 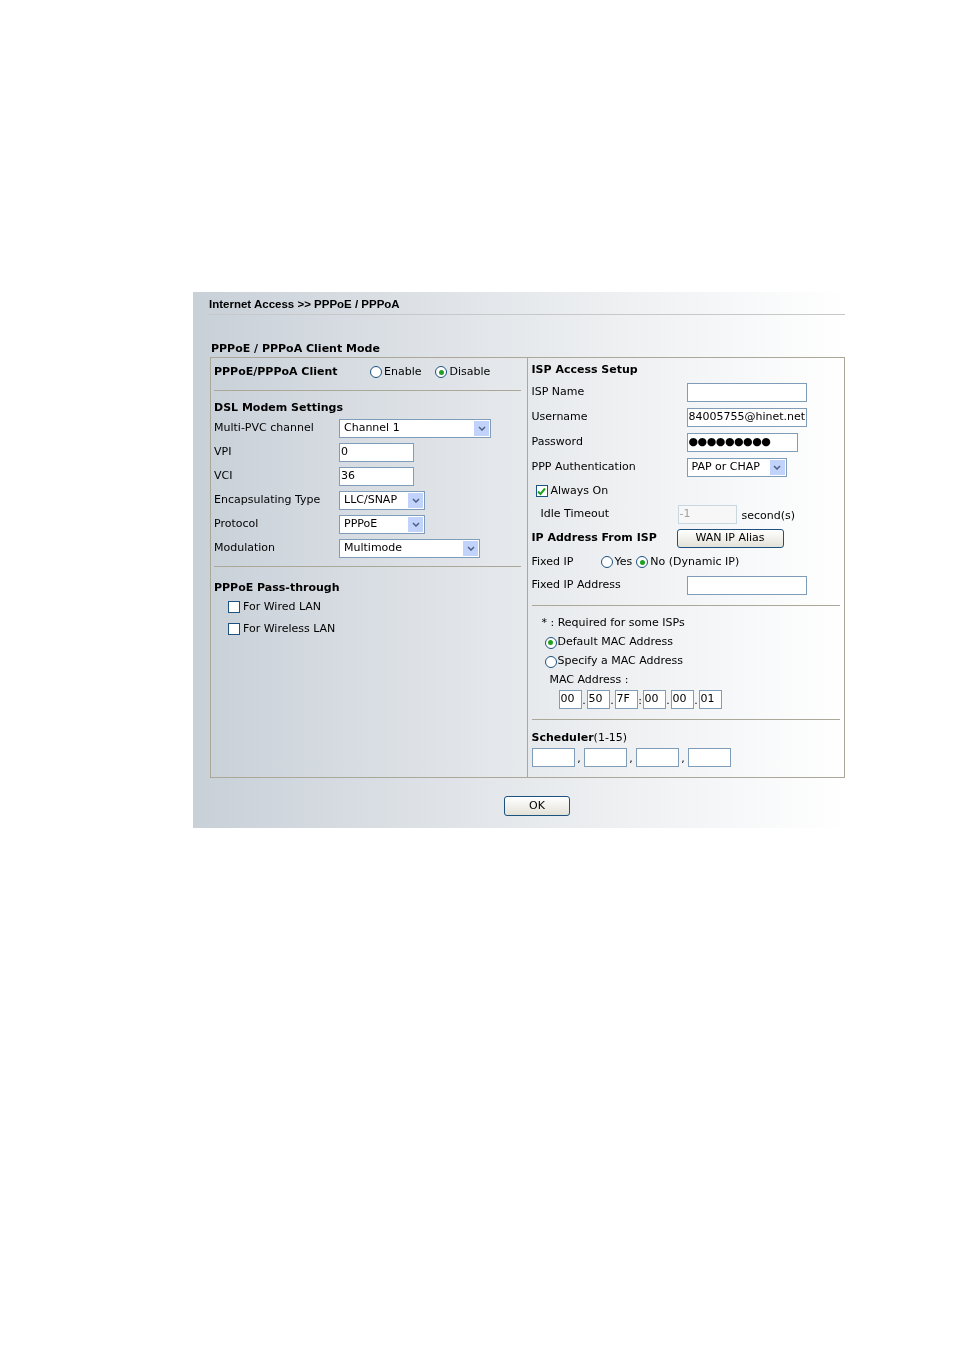 What do you see at coordinates (730, 538) in the screenshot?
I see `wan-ip-alias-button: WAN IP Alias` at bounding box center [730, 538].